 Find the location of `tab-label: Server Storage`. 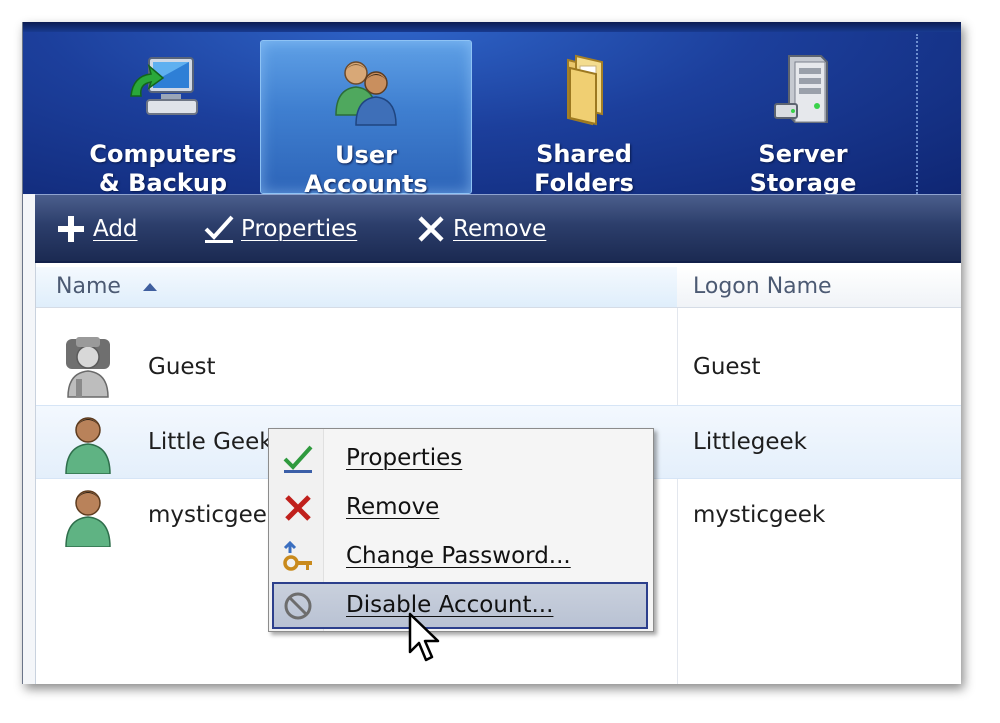

tab-label: Server Storage is located at coordinates (803, 168).